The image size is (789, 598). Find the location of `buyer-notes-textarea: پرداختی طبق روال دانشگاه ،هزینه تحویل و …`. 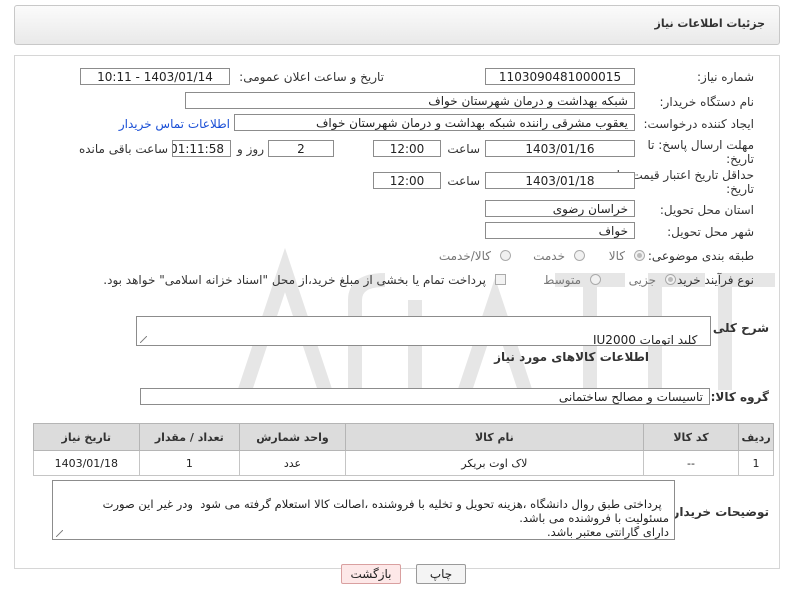

buyer-notes-textarea: پرداختی طبق روال دانشگاه ،هزینه تحویل و … is located at coordinates (363, 510).